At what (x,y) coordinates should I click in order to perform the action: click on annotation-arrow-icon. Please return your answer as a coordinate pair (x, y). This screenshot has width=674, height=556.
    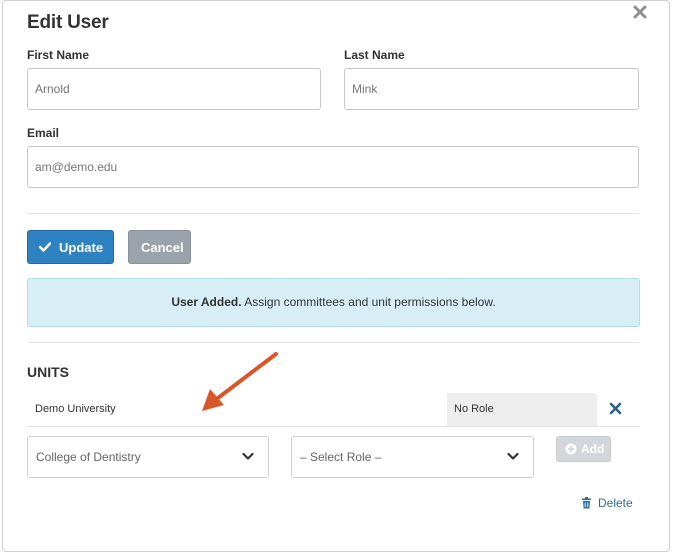
    Looking at the image, I should click on (240, 381).